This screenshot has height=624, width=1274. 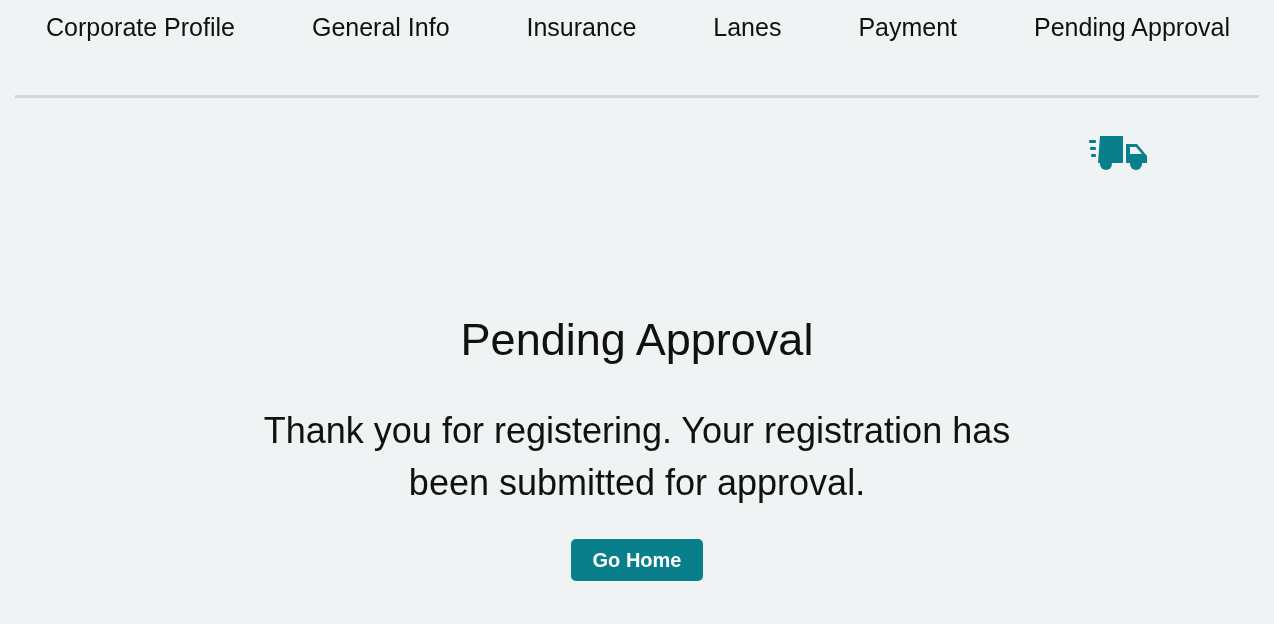 What do you see at coordinates (1119, 153) in the screenshot?
I see `truck-icon` at bounding box center [1119, 153].